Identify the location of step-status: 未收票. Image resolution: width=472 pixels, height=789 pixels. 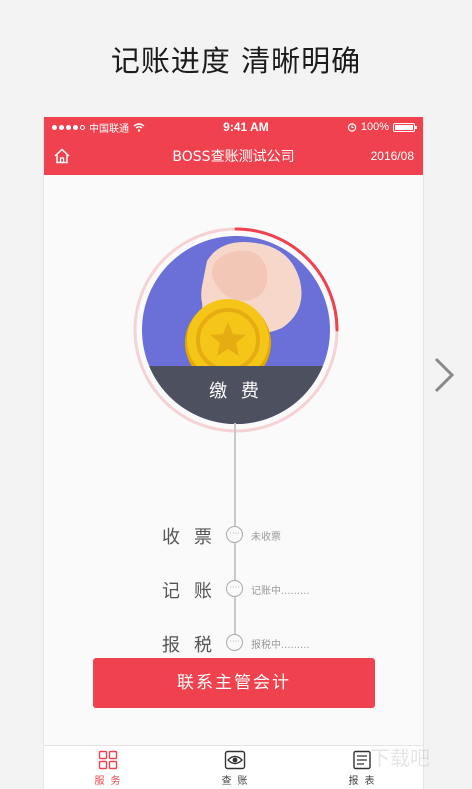
(266, 537).